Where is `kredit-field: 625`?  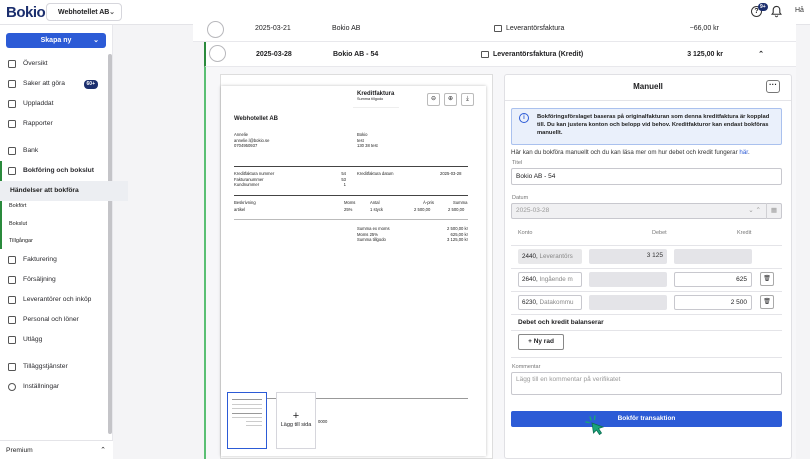
kredit-field: 625 is located at coordinates (713, 279).